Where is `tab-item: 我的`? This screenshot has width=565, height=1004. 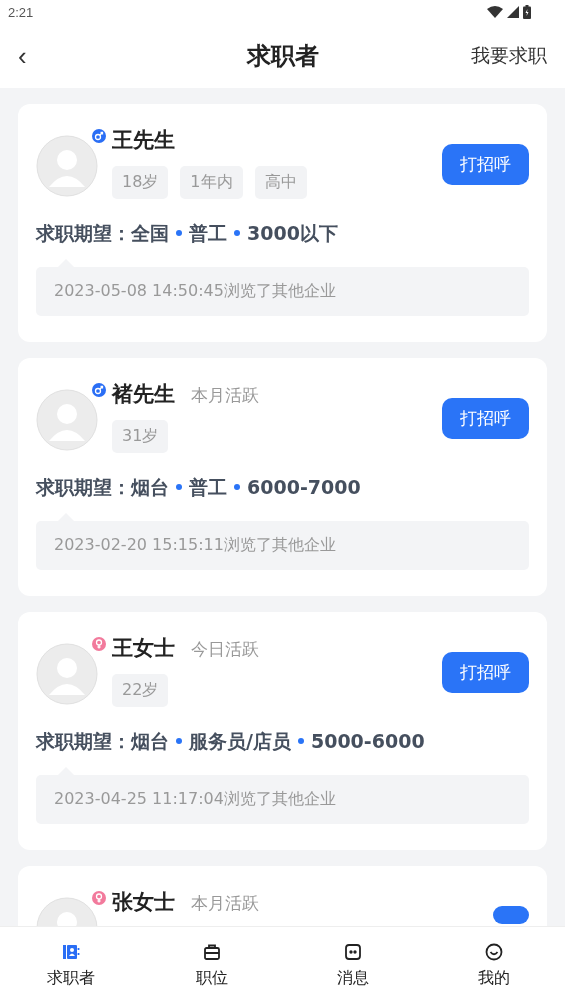
tab-item: 我的 is located at coordinates (494, 965).